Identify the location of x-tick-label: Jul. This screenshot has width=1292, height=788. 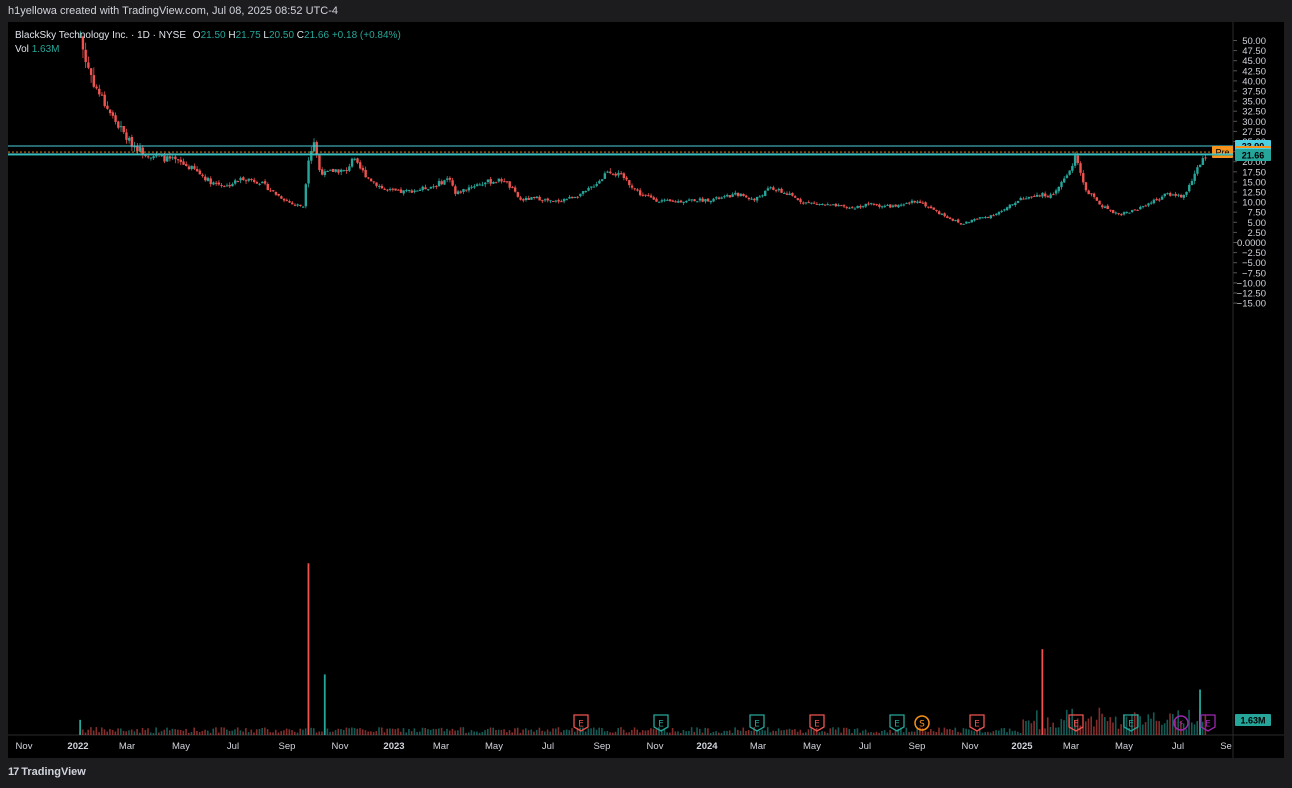
(865, 746).